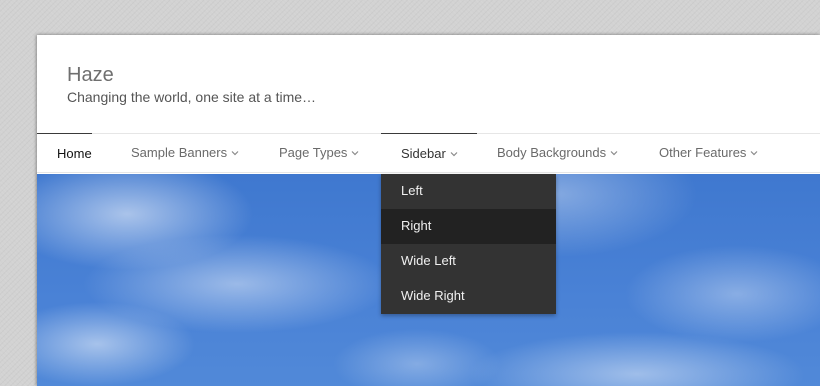 This screenshot has width=820, height=386. Describe the element at coordinates (423, 153) in the screenshot. I see `nav-item-label: Sidebar` at that location.